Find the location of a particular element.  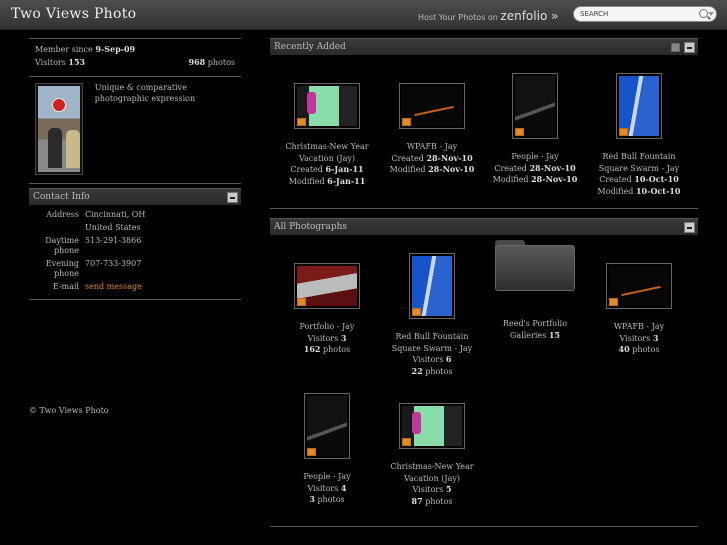

all-photographs-header: All Photographs is located at coordinates (484, 226).